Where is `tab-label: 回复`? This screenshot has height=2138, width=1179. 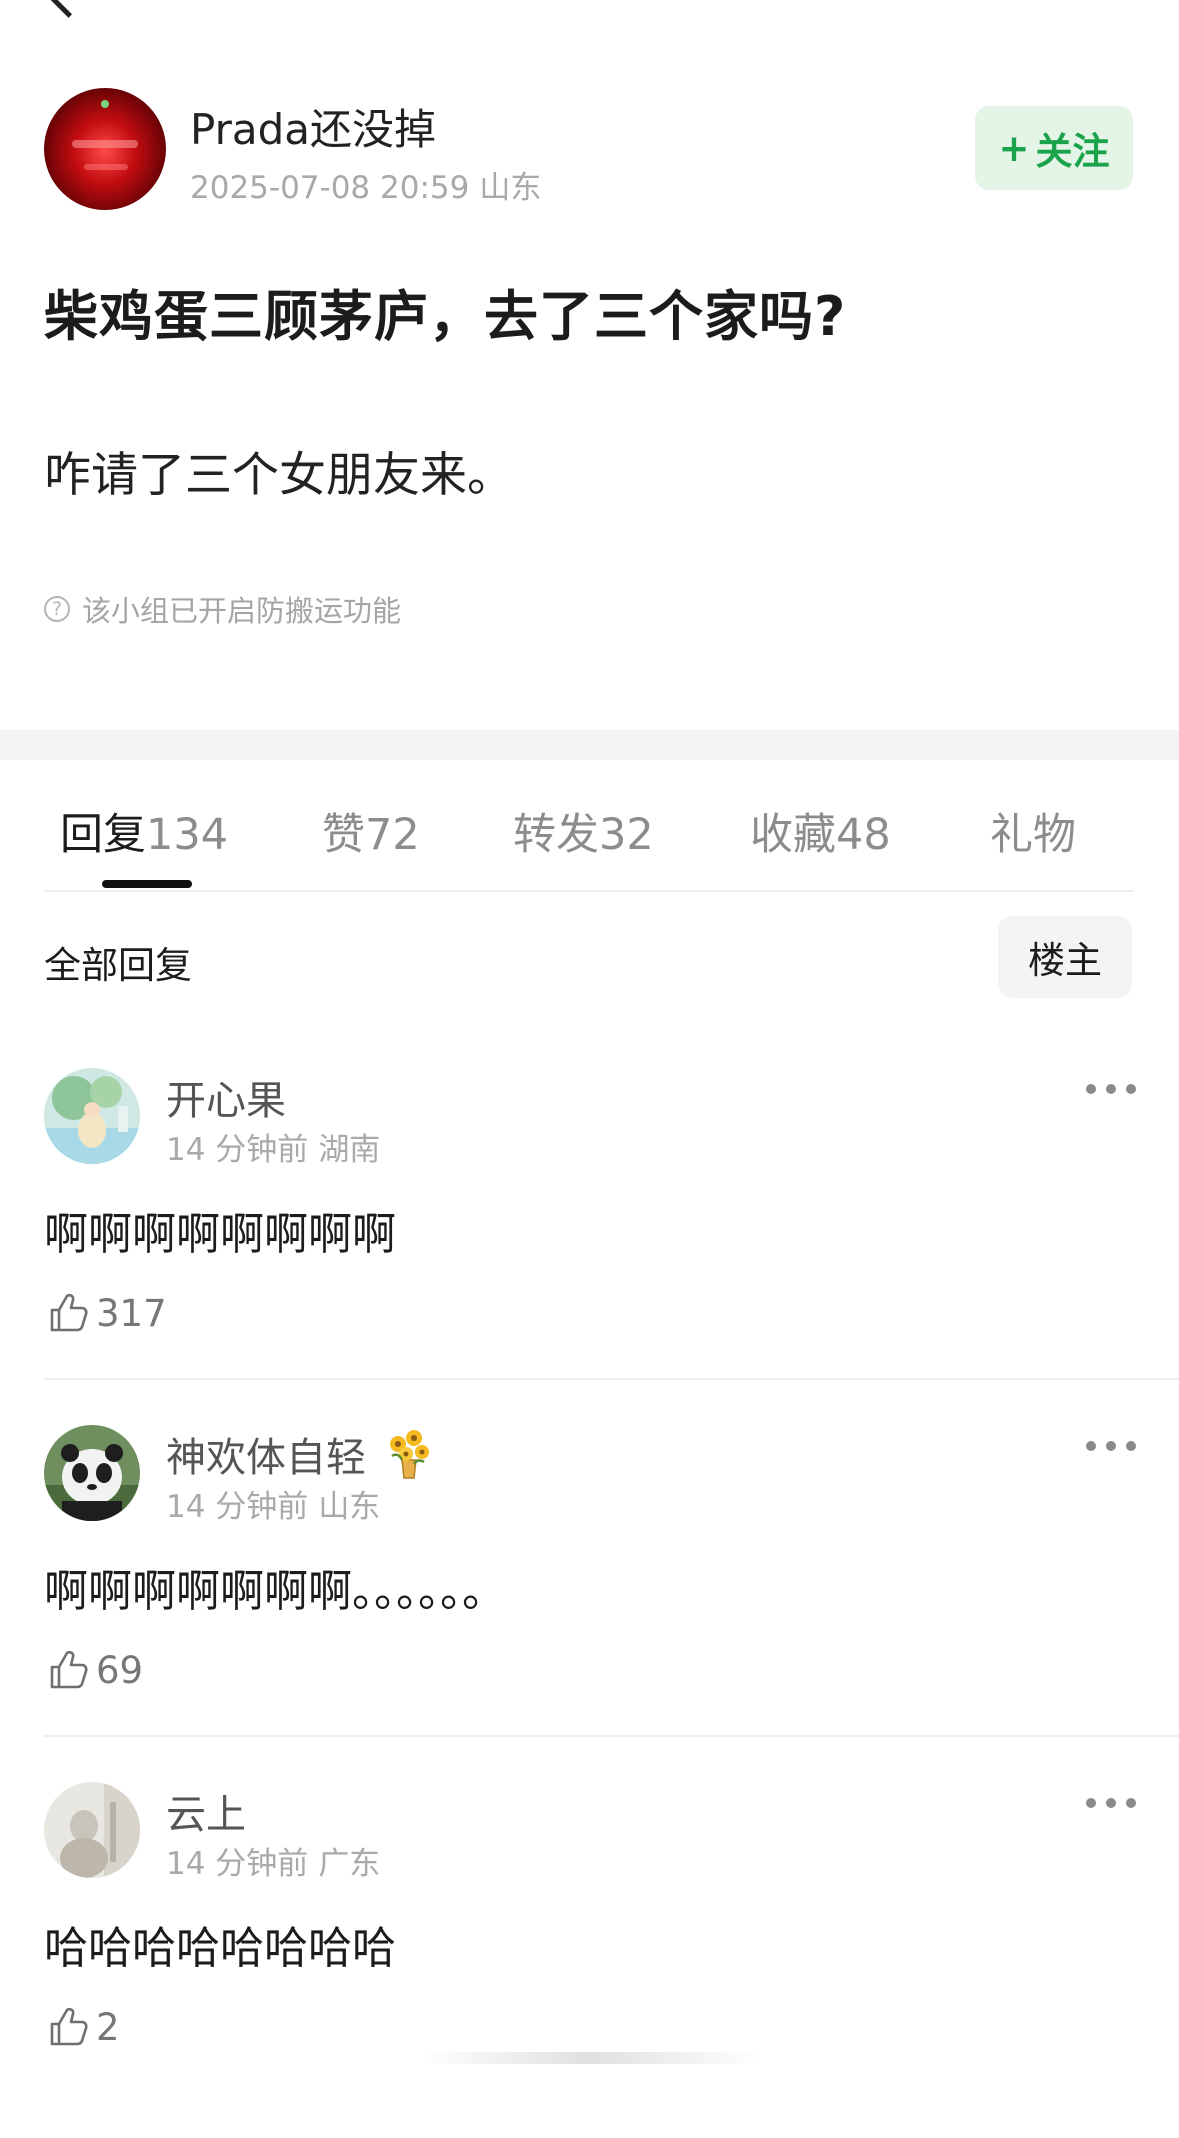
tab-label: 回复 is located at coordinates (103, 835).